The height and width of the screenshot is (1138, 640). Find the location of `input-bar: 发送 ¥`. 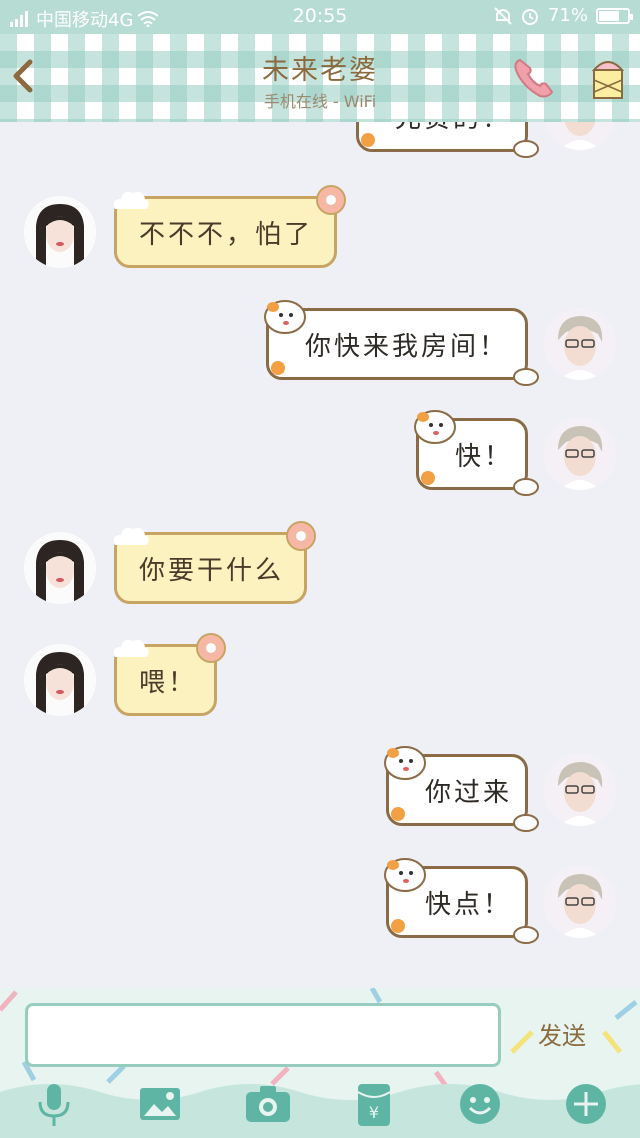

input-bar: 发送 ¥ is located at coordinates (320, 1063).